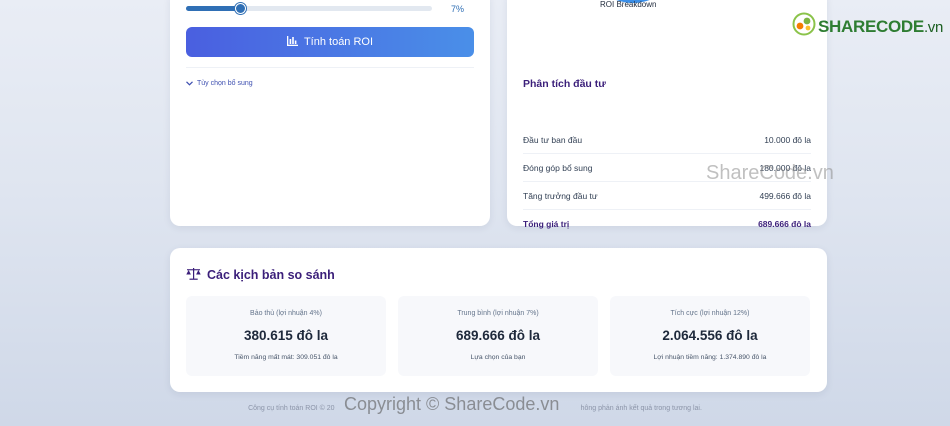  What do you see at coordinates (710, 357) in the screenshot?
I see `scenario-note: Lợi nhuận tiềm năng: 1.374.890 đô la` at bounding box center [710, 357].